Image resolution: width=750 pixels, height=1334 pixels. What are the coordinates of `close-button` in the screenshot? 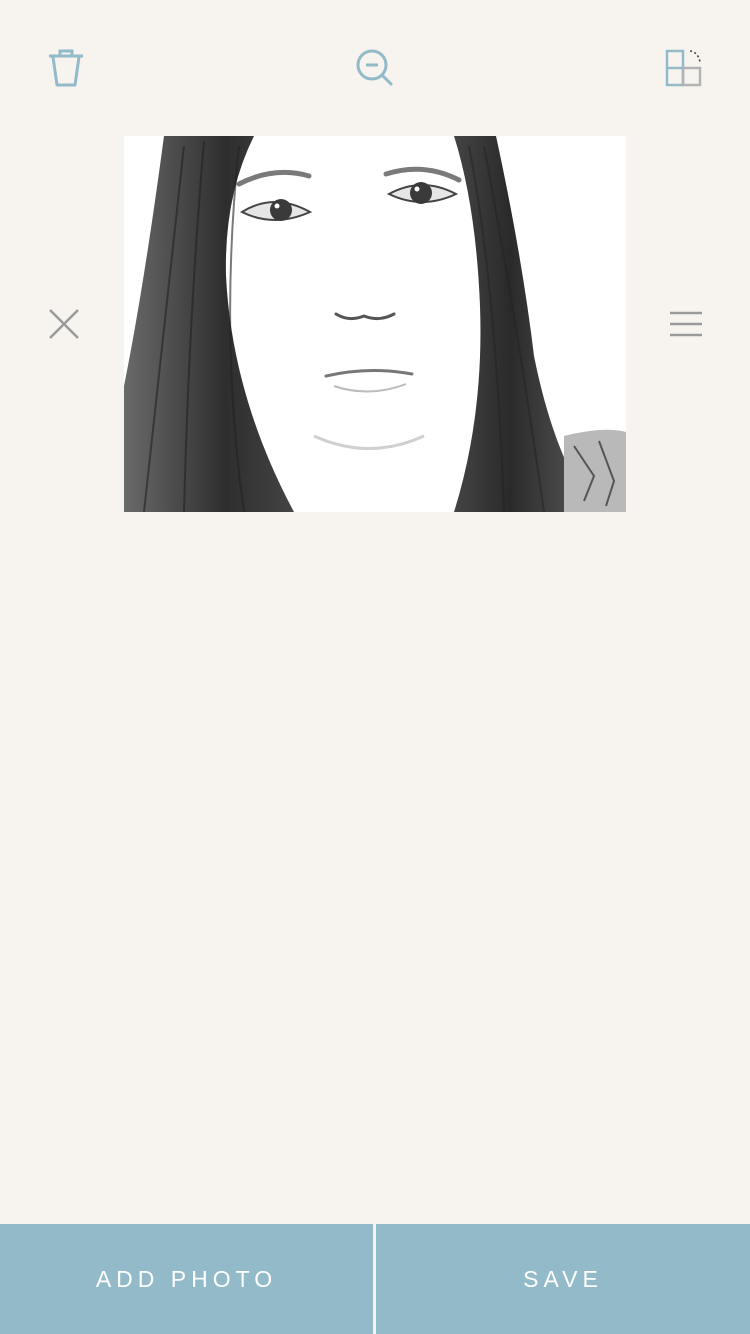 It's located at (64, 324).